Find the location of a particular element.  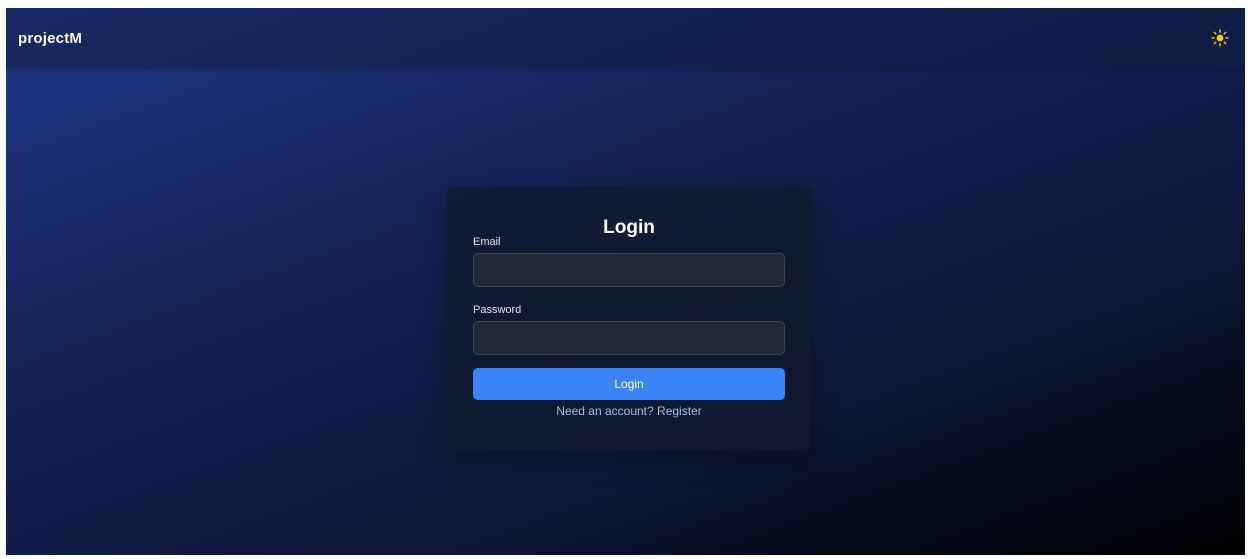

email-input is located at coordinates (629, 270).